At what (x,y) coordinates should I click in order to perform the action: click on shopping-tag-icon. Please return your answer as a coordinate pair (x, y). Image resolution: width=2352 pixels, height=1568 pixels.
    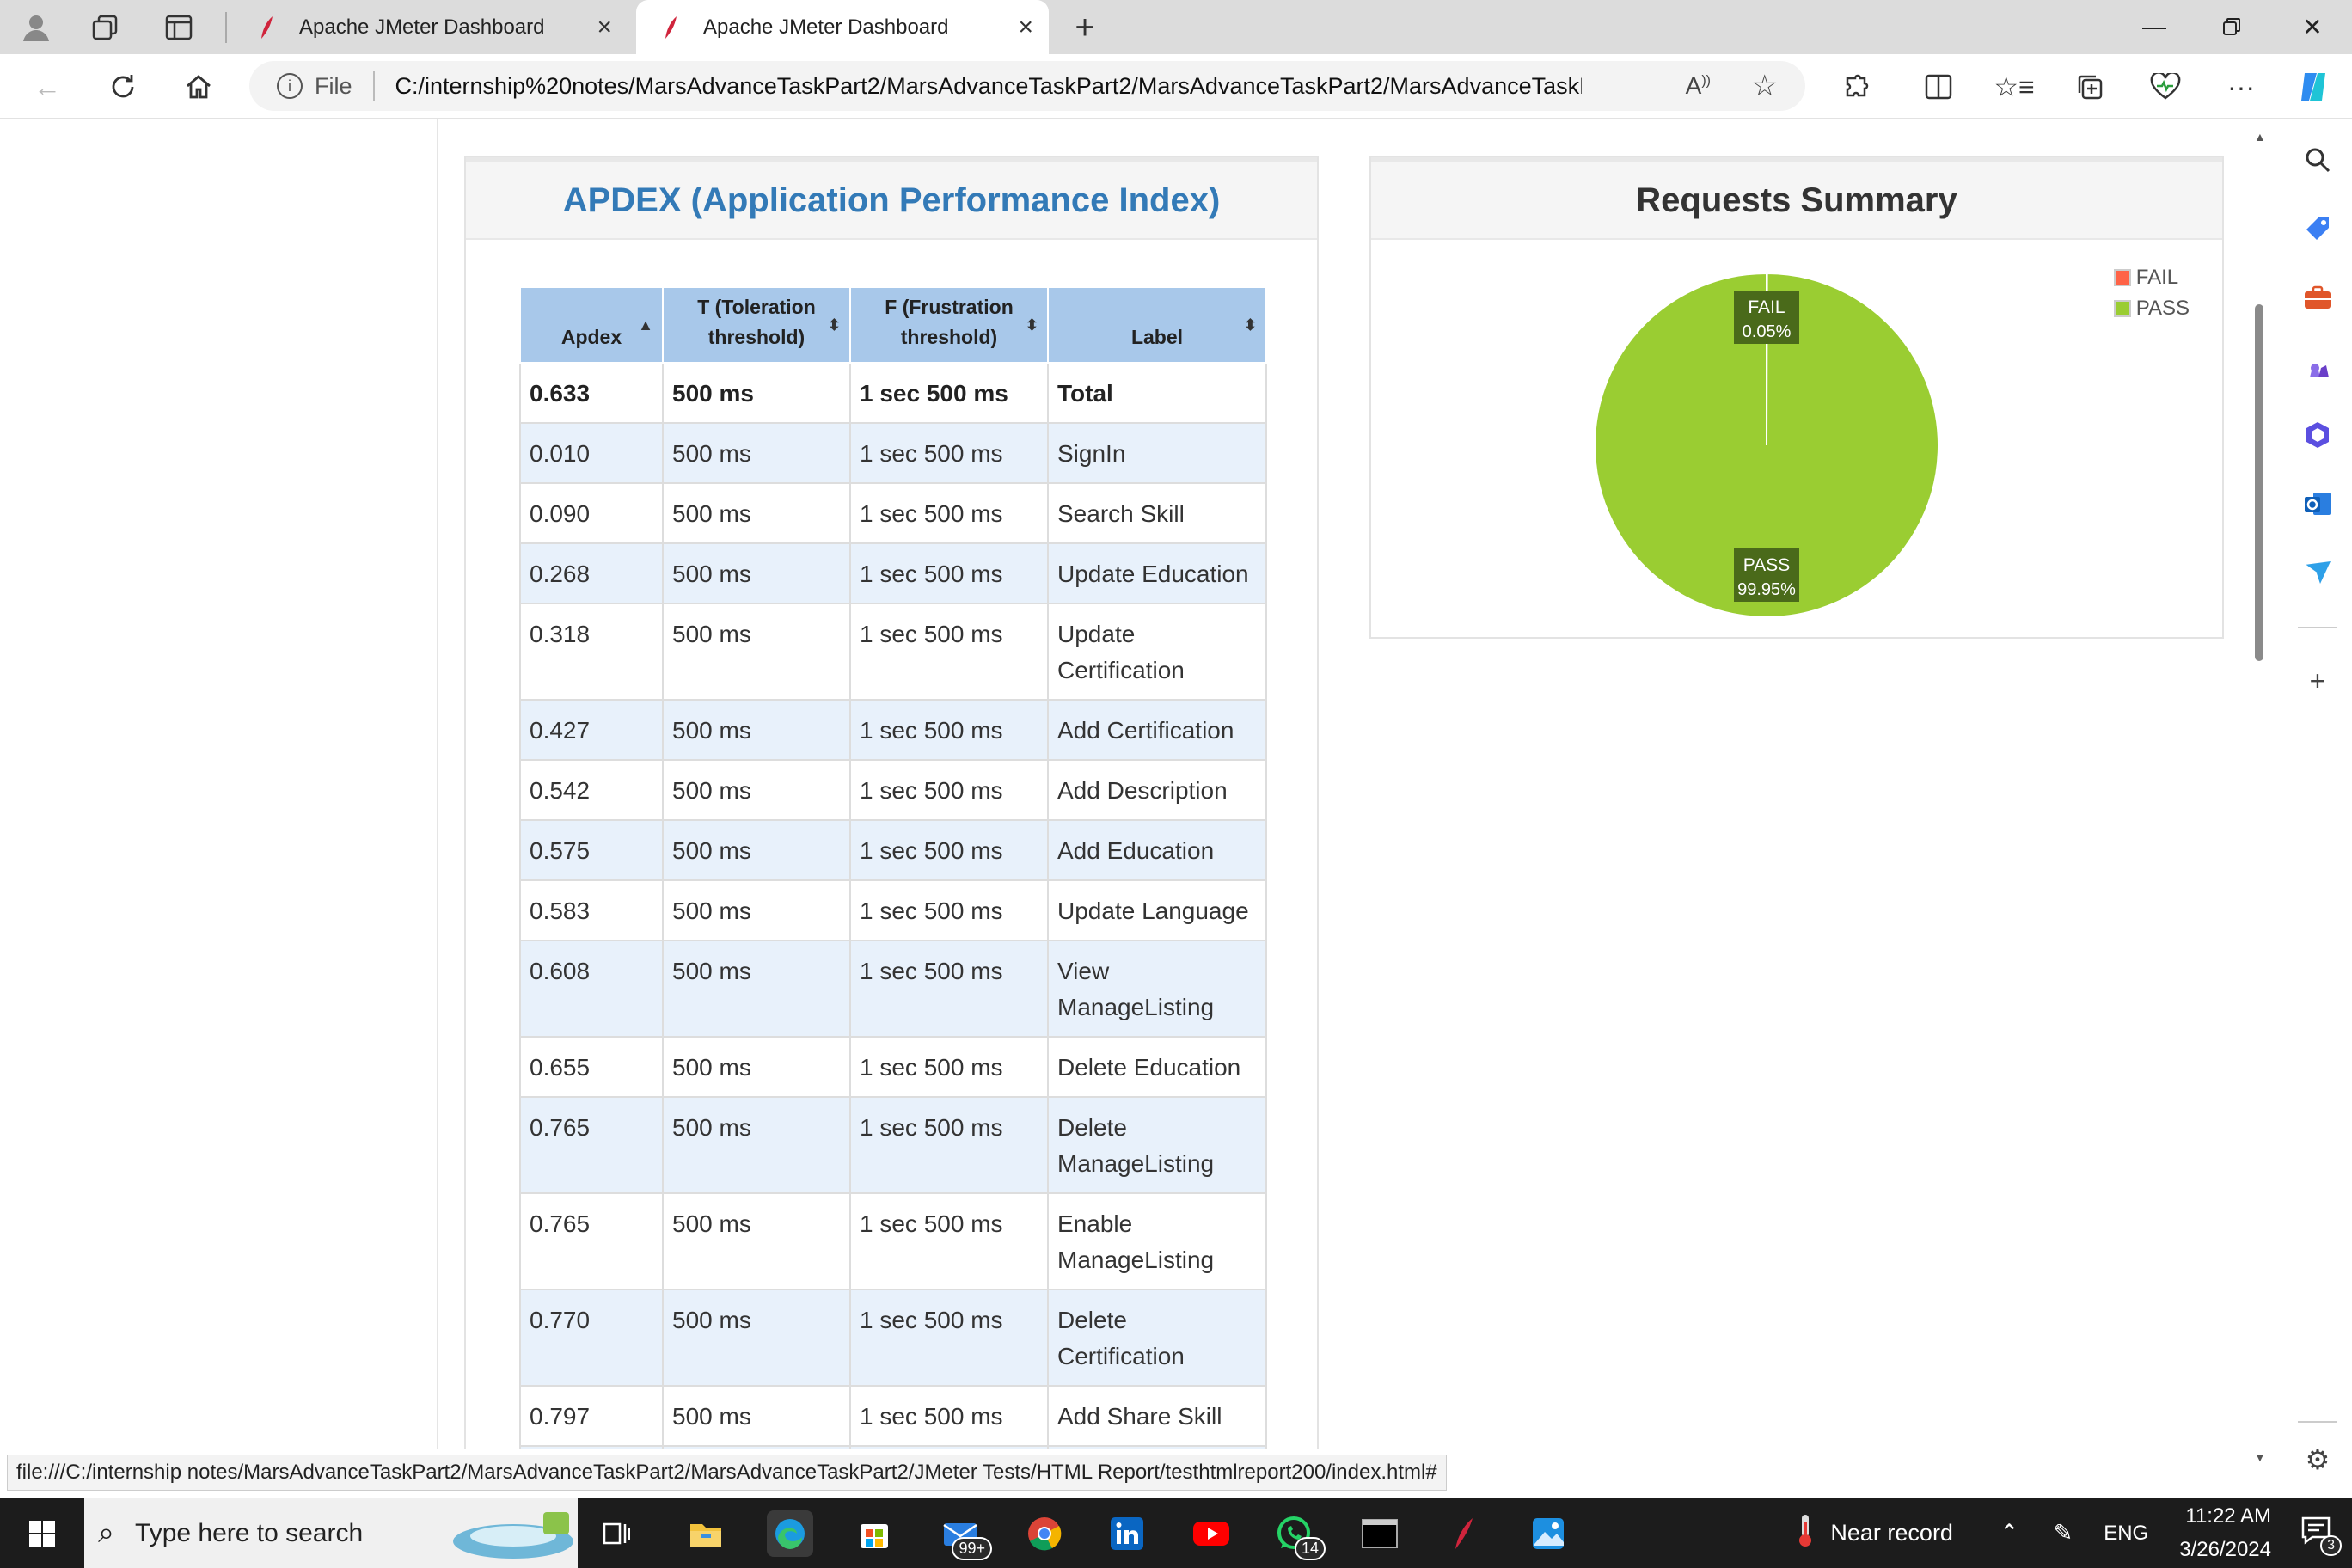
    Looking at the image, I should click on (2317, 228).